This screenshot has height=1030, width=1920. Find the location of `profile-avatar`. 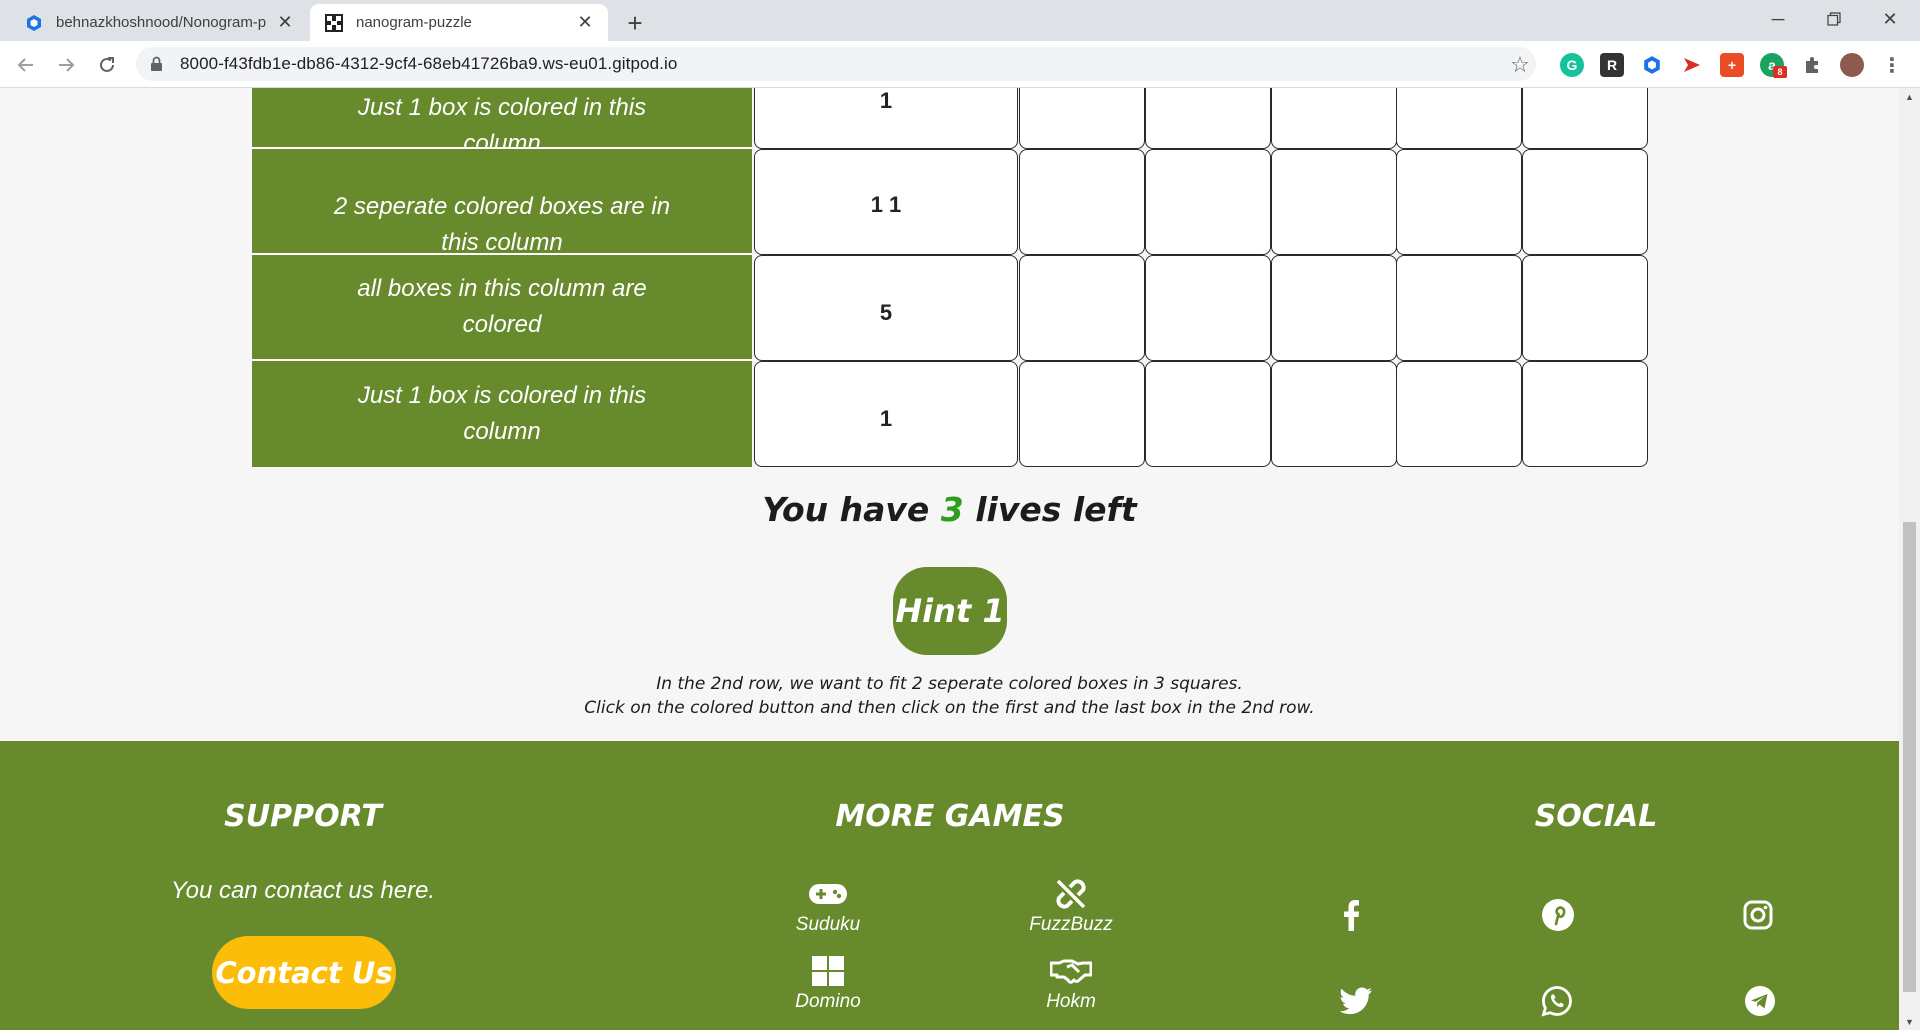

profile-avatar is located at coordinates (1852, 65).